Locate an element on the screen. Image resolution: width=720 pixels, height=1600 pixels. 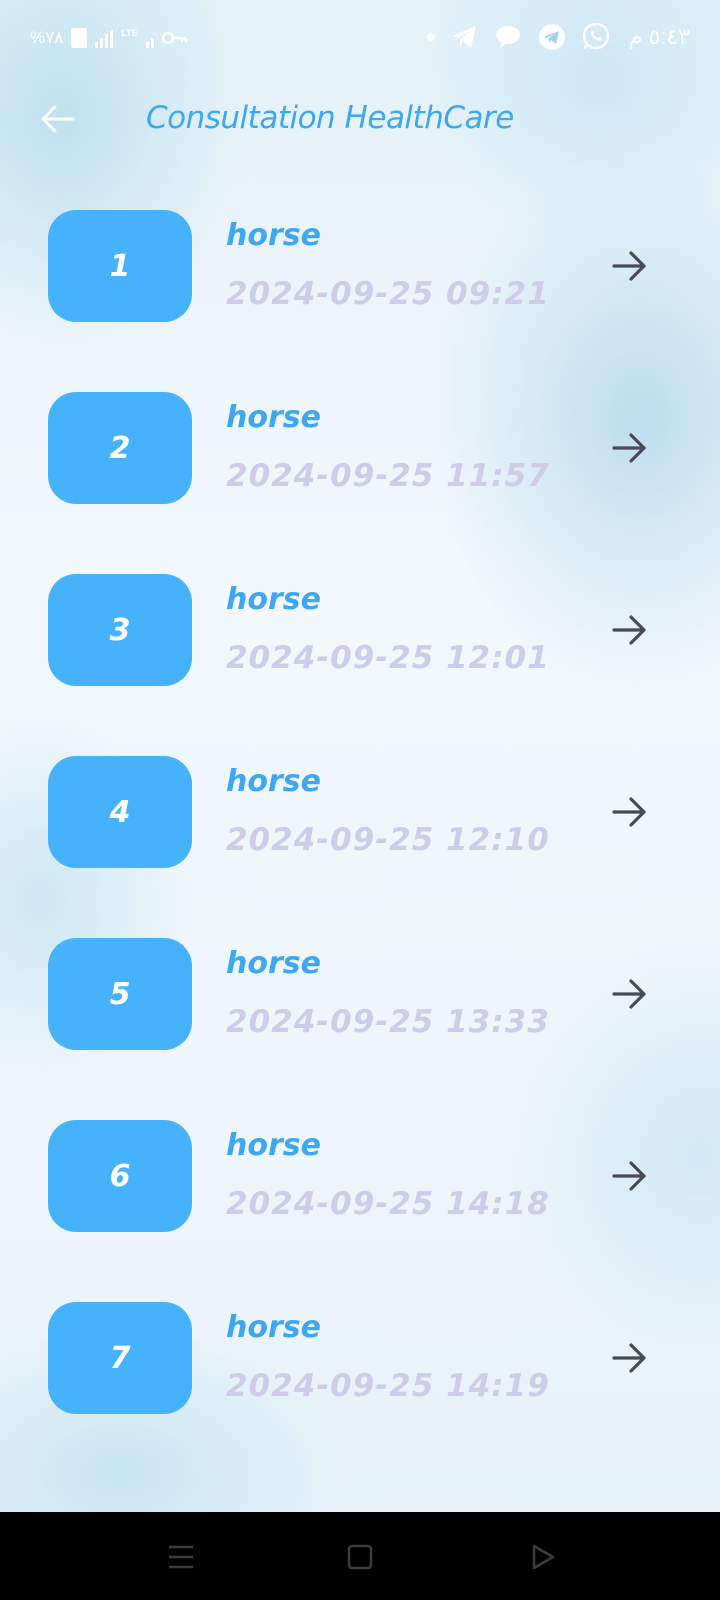
key-icon is located at coordinates (174, 38).